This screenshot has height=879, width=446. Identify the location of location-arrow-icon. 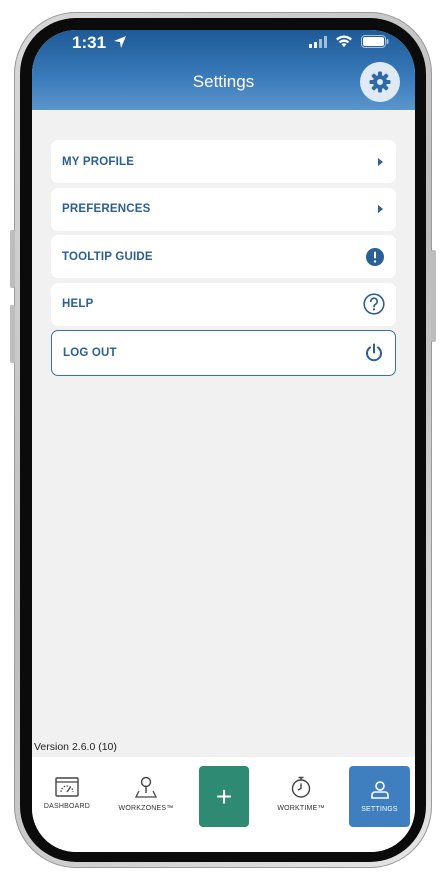
(119, 42).